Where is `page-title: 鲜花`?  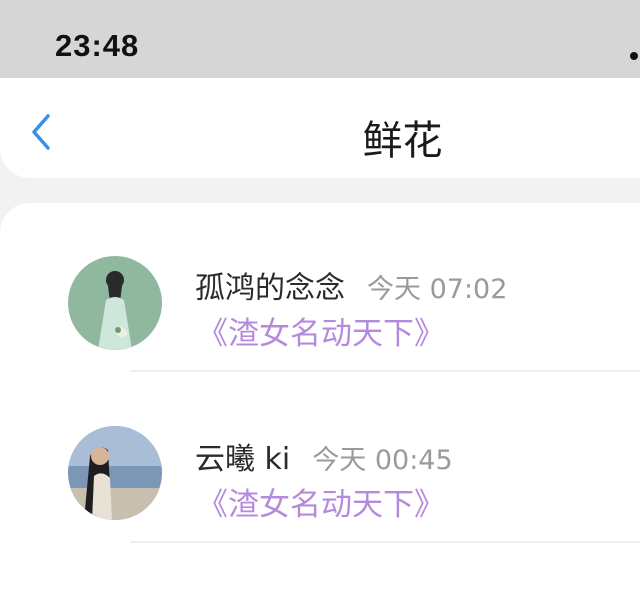
page-title: 鲜花 is located at coordinates (402, 141).